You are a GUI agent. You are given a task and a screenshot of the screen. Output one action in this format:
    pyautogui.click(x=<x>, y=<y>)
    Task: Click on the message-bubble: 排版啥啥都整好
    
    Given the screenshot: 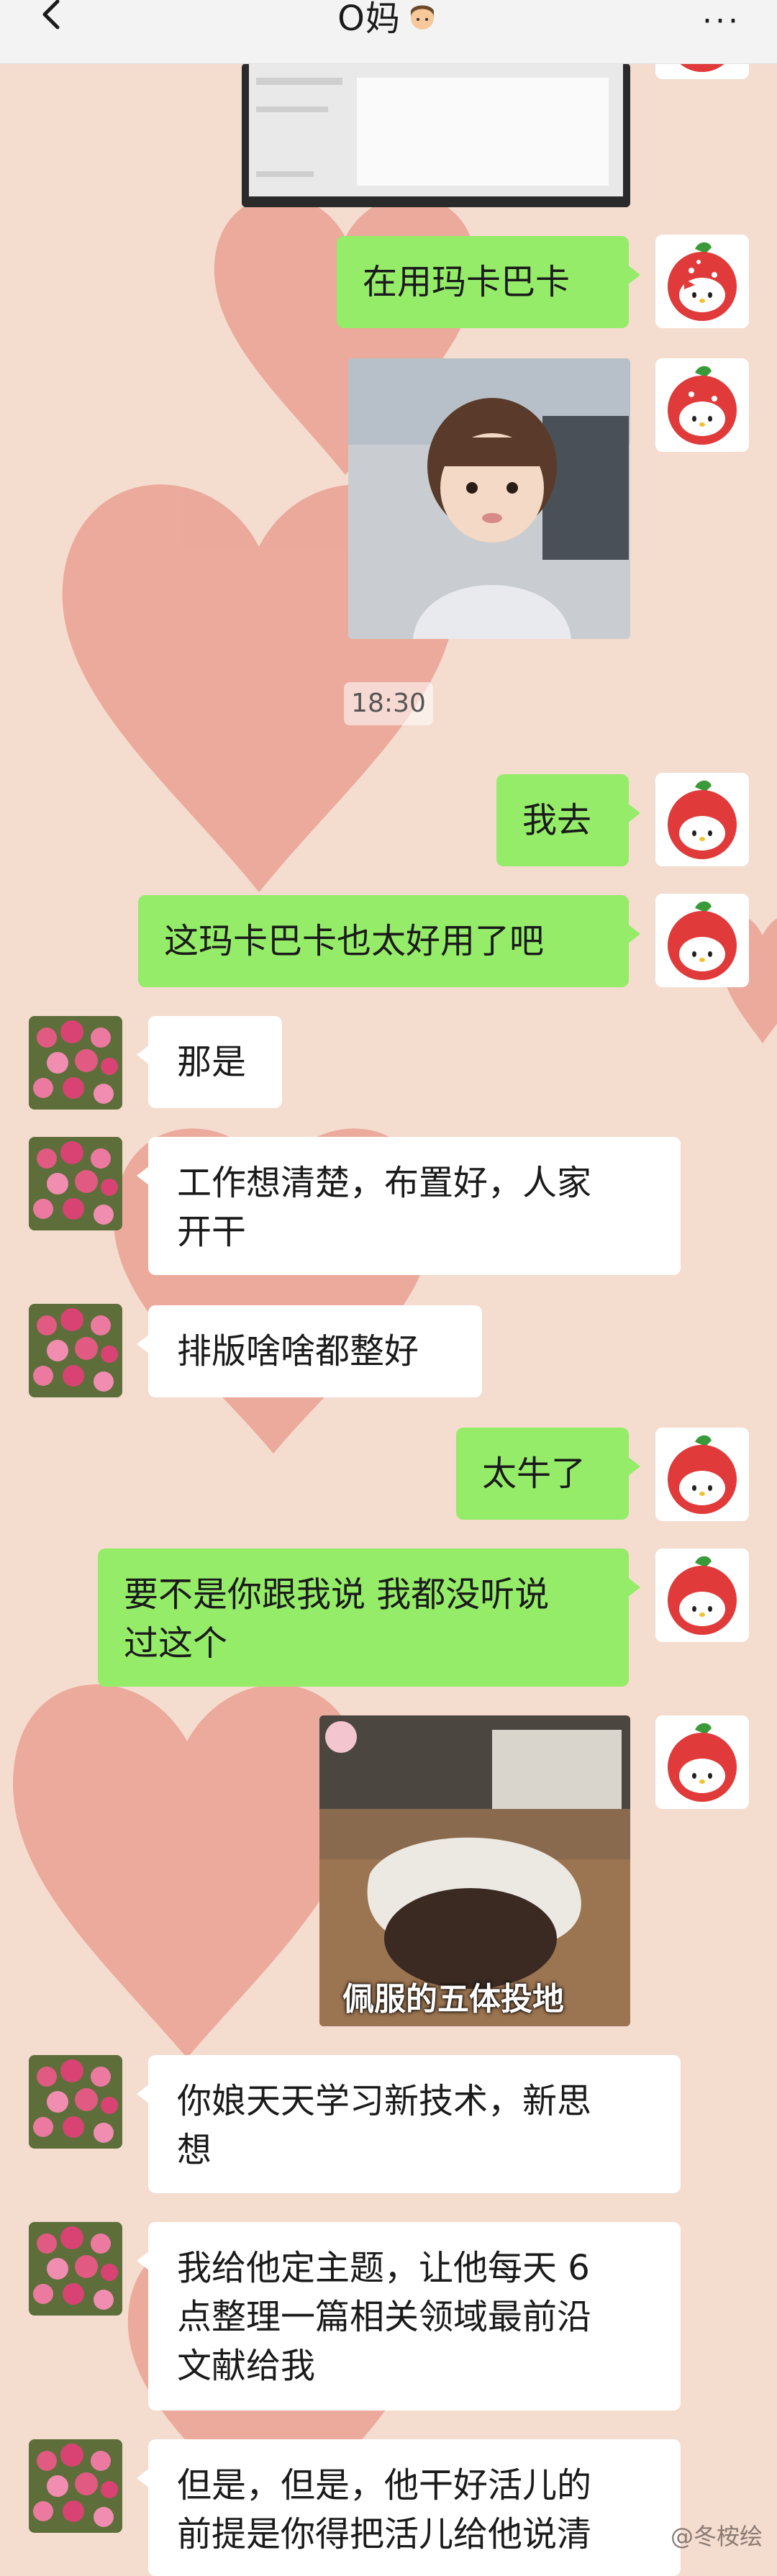 What is the action you would take?
    pyautogui.click(x=309, y=1351)
    